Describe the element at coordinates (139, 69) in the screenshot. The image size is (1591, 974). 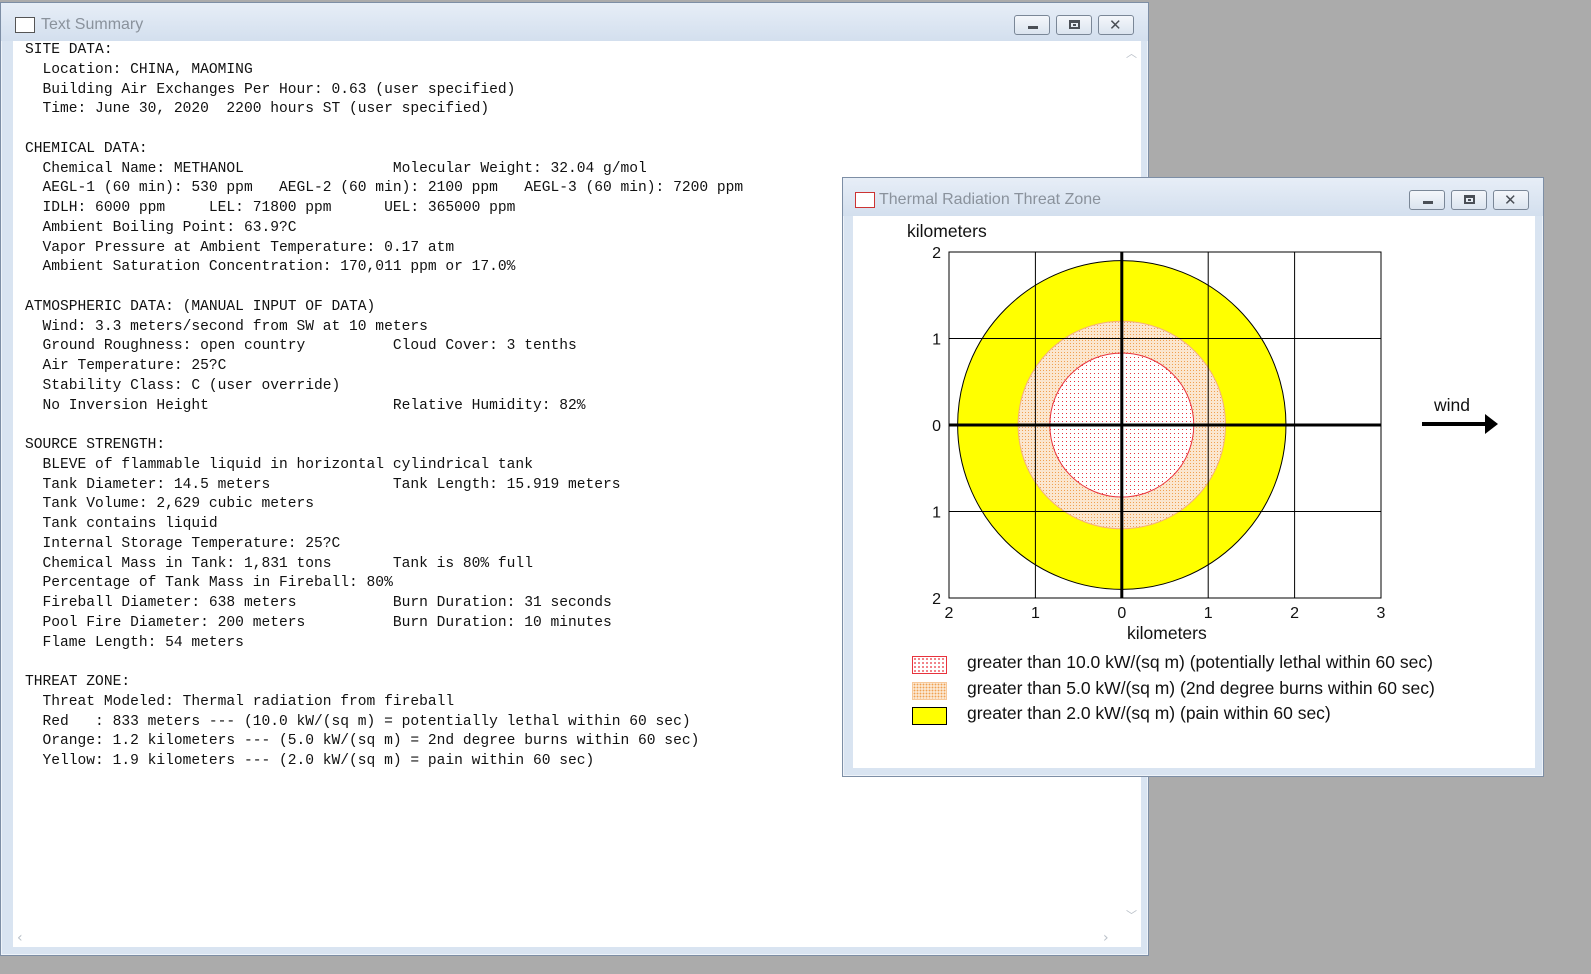
I see `summary-line: Location: CHINA, MAOMING` at that location.